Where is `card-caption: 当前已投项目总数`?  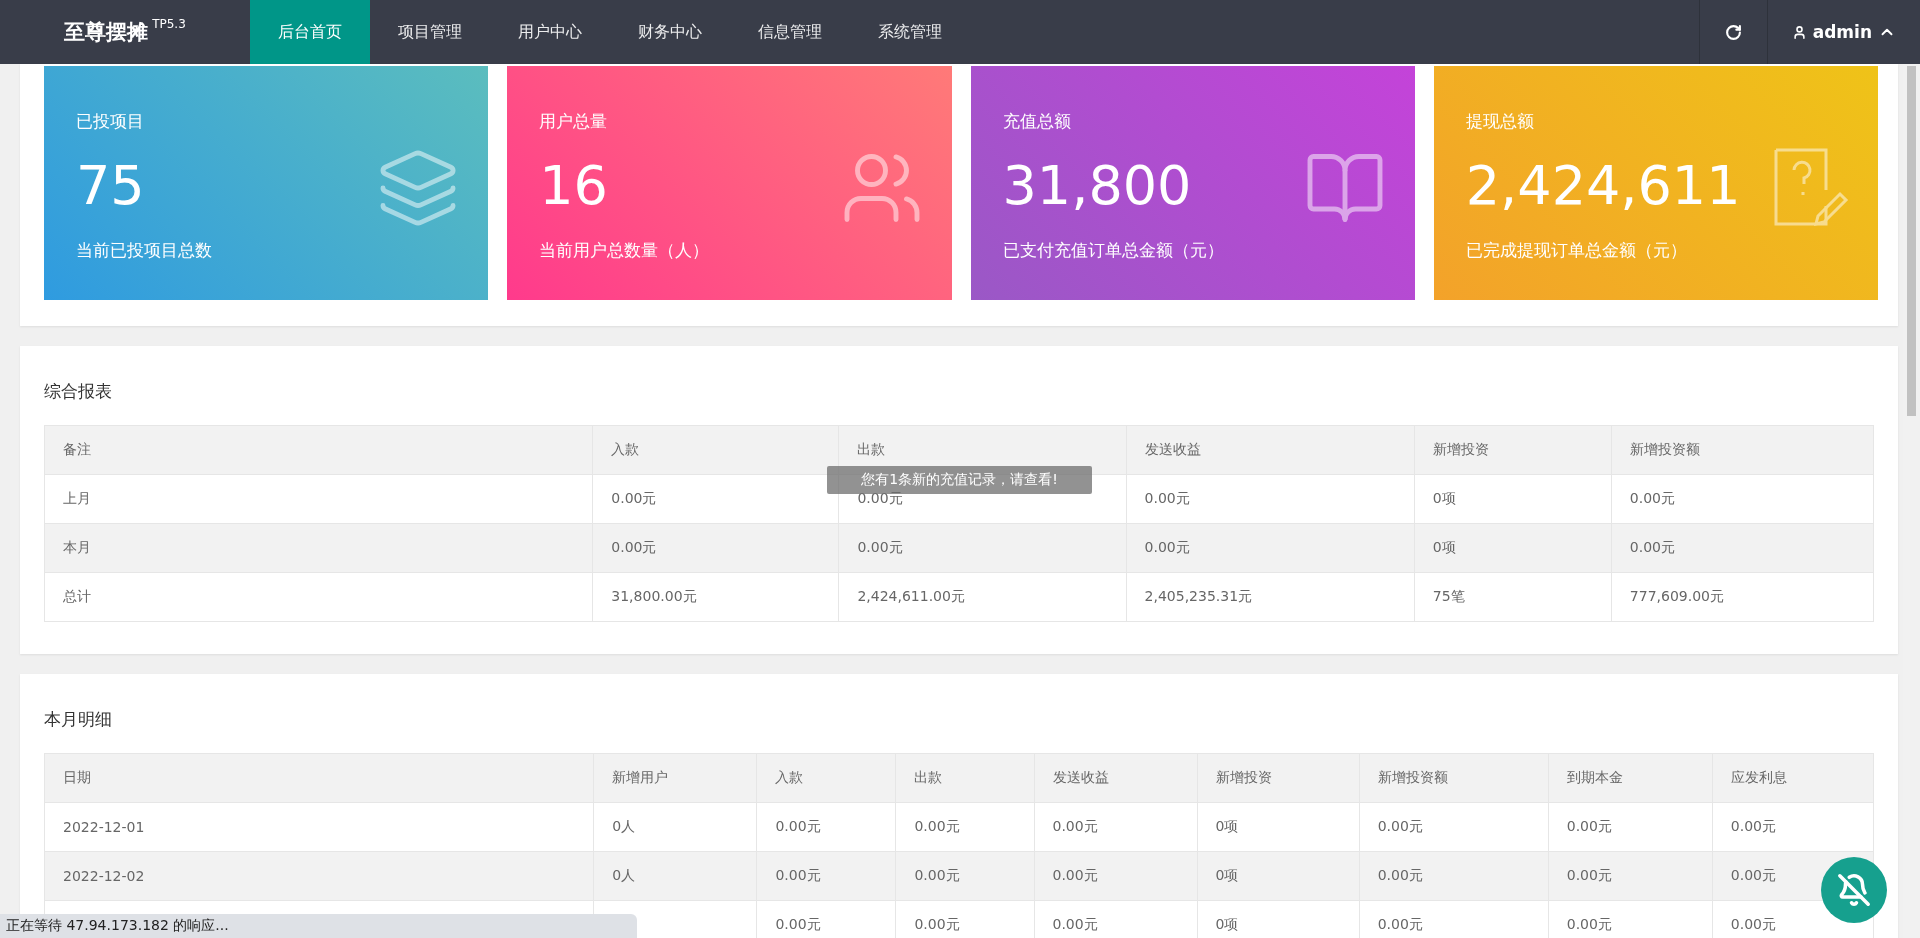 card-caption: 当前已投项目总数 is located at coordinates (144, 250).